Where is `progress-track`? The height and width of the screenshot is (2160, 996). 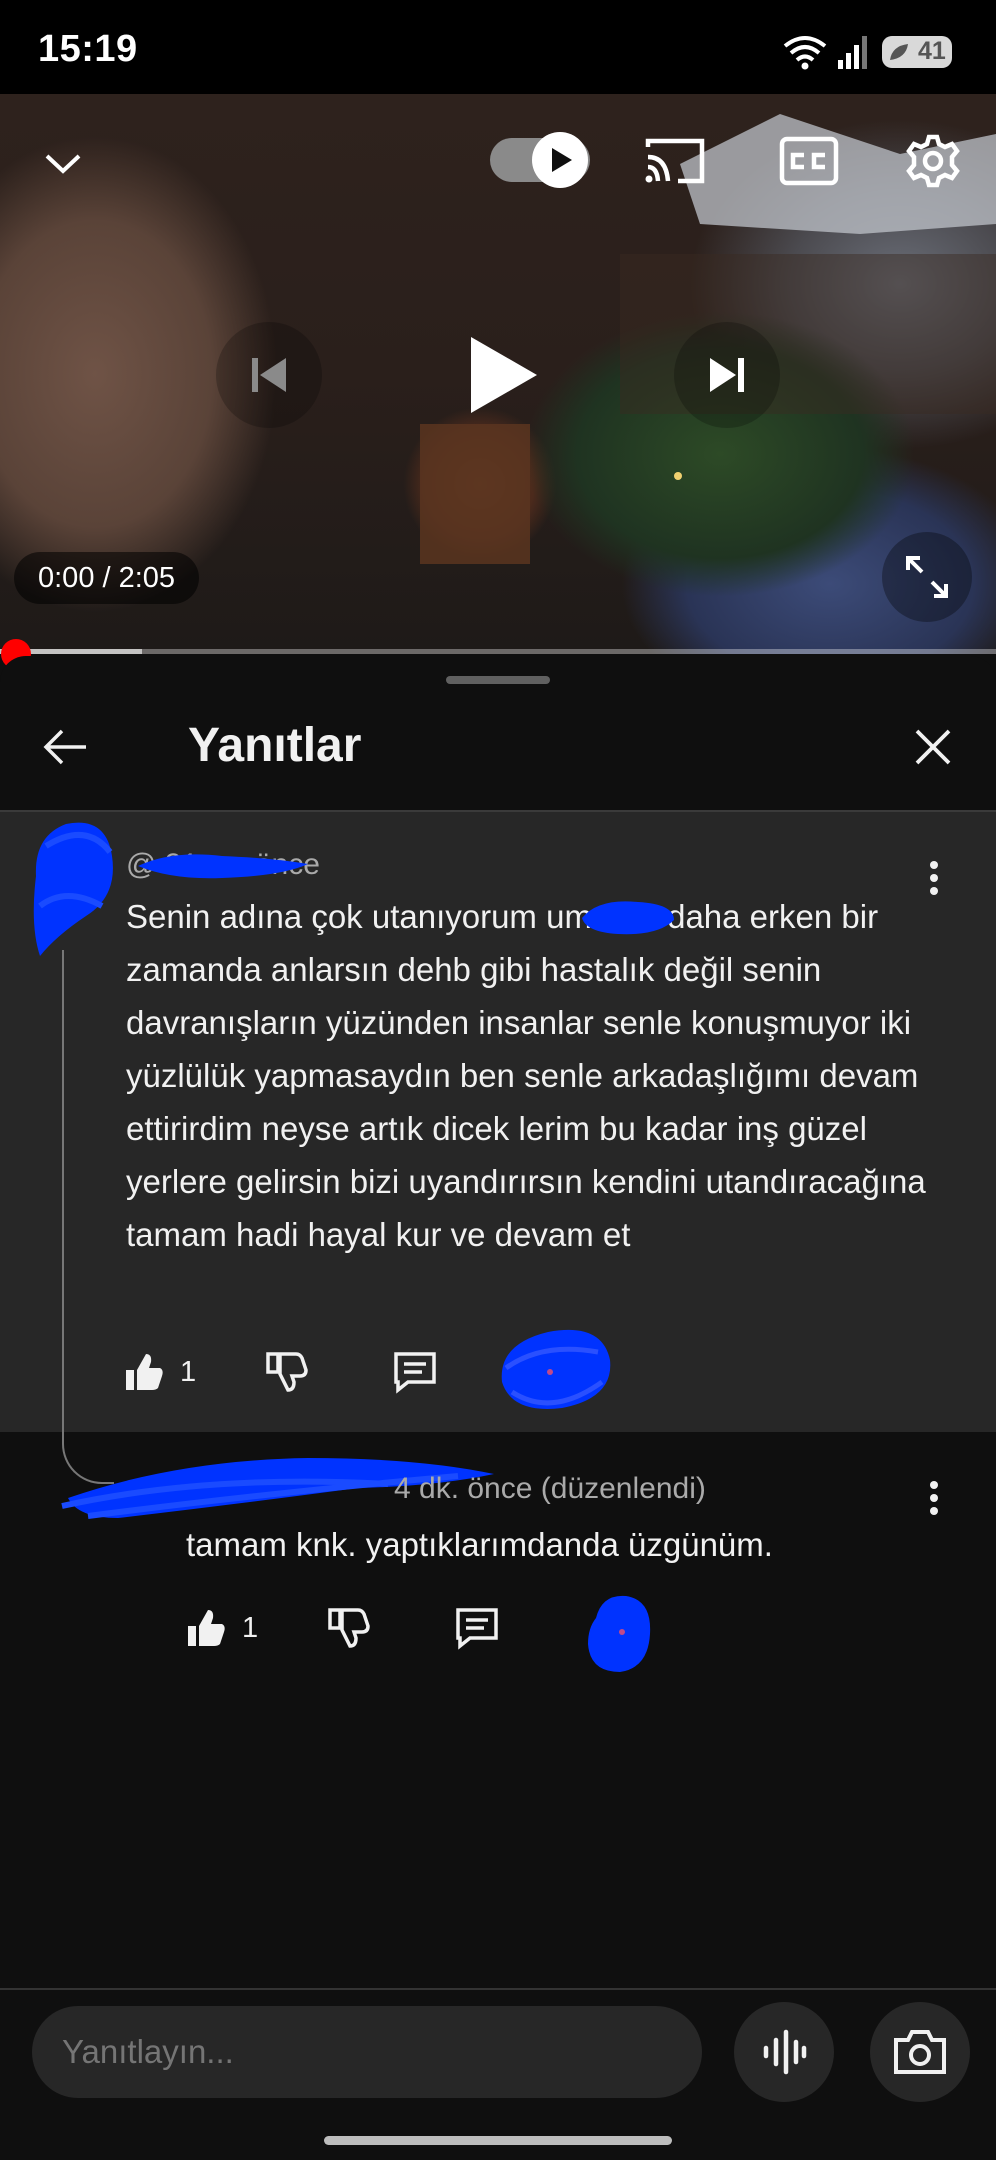
progress-track is located at coordinates (498, 651).